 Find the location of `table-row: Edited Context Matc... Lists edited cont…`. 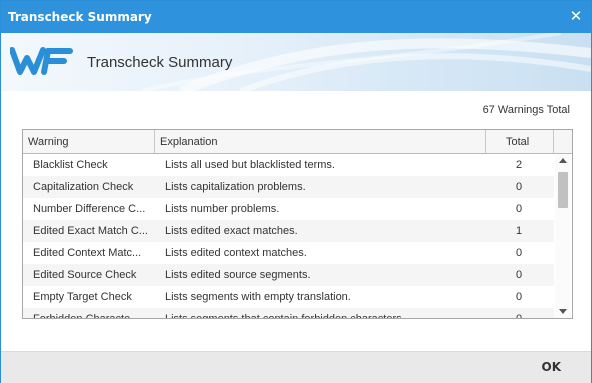

table-row: Edited Context Matc... Lists edited cont… is located at coordinates (288, 253).